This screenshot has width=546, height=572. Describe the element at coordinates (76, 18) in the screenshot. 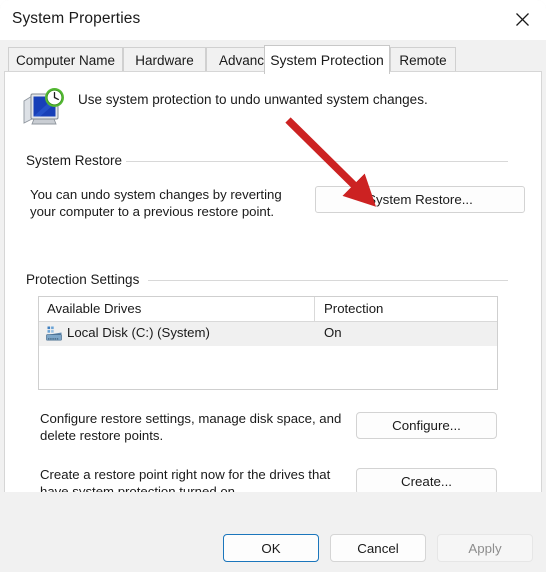

I see `window-title: System Properties` at that location.